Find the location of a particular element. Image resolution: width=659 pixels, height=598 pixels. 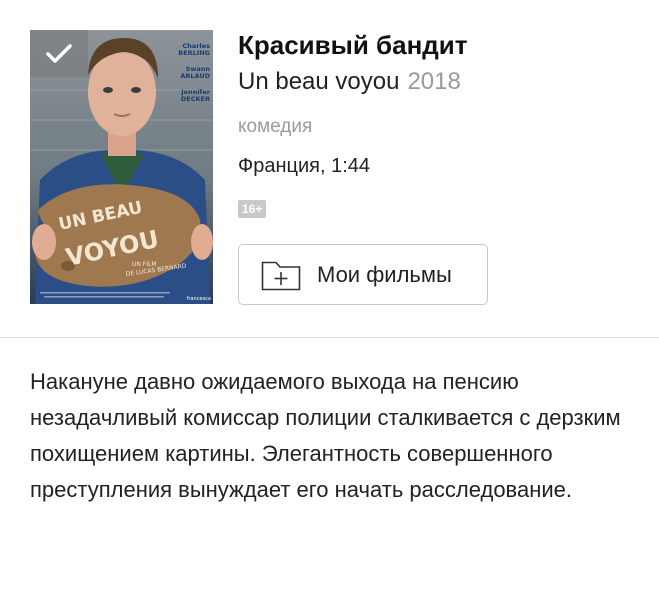

release-year: 2018 is located at coordinates (434, 81).